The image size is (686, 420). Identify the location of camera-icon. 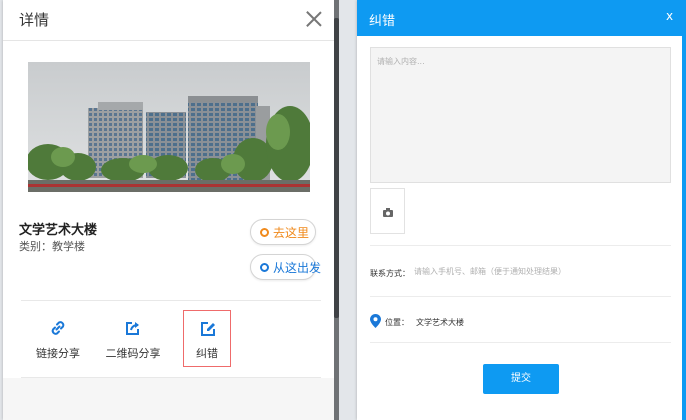
(388, 212).